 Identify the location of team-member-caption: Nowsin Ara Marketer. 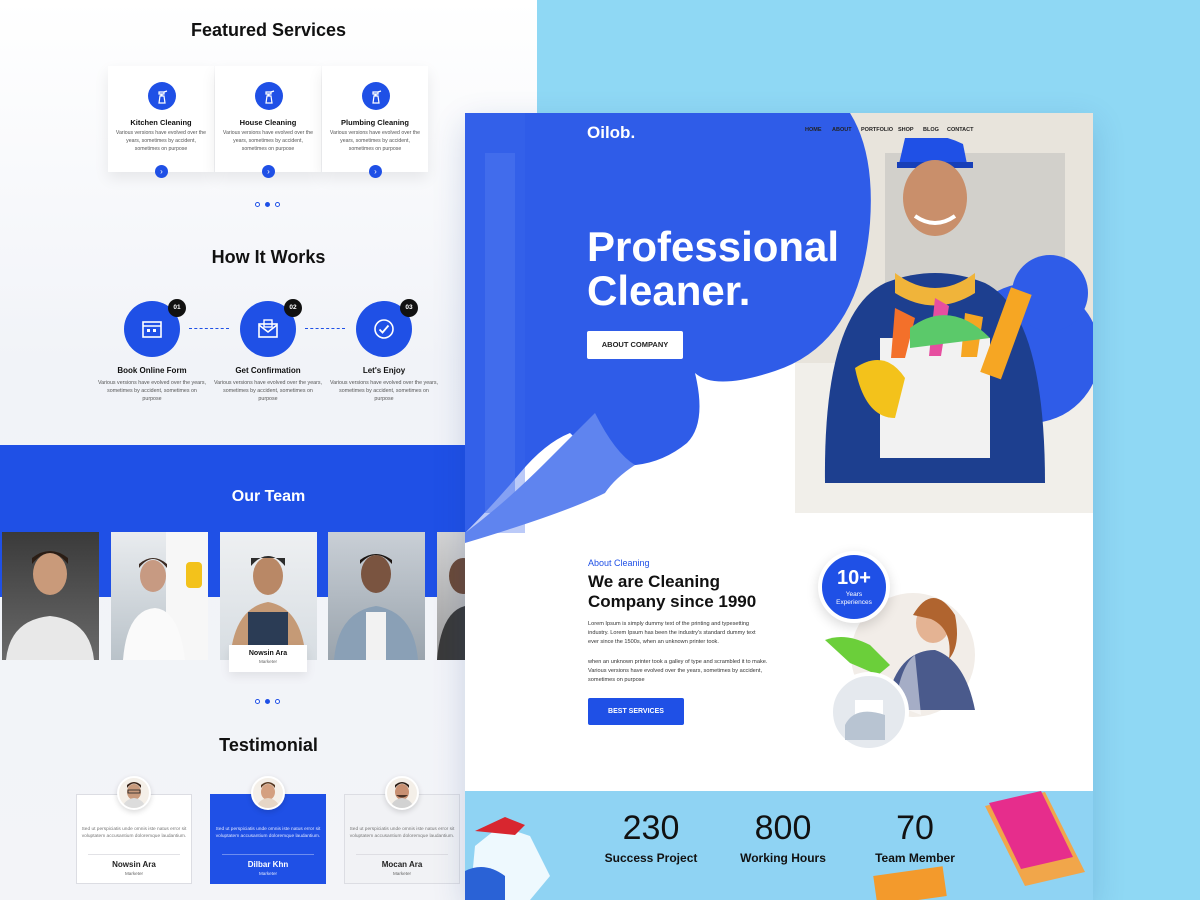
(268, 658).